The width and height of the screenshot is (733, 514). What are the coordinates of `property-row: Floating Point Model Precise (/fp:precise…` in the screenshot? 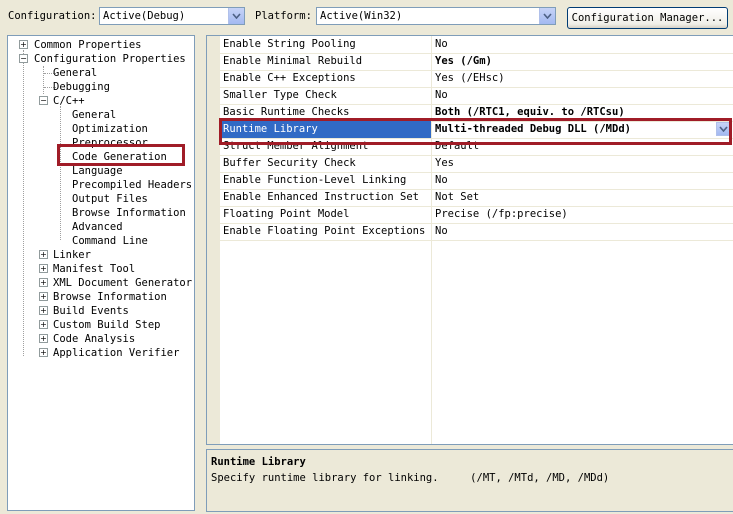 It's located at (476, 215).